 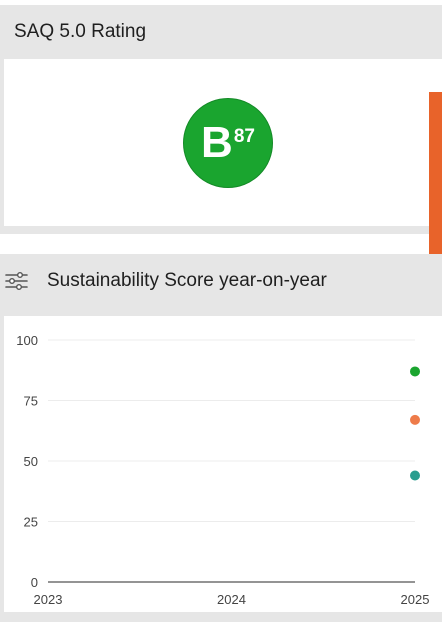 I want to click on score-panel-header: Sustainability Score year-on-year, so click(x=221, y=281).